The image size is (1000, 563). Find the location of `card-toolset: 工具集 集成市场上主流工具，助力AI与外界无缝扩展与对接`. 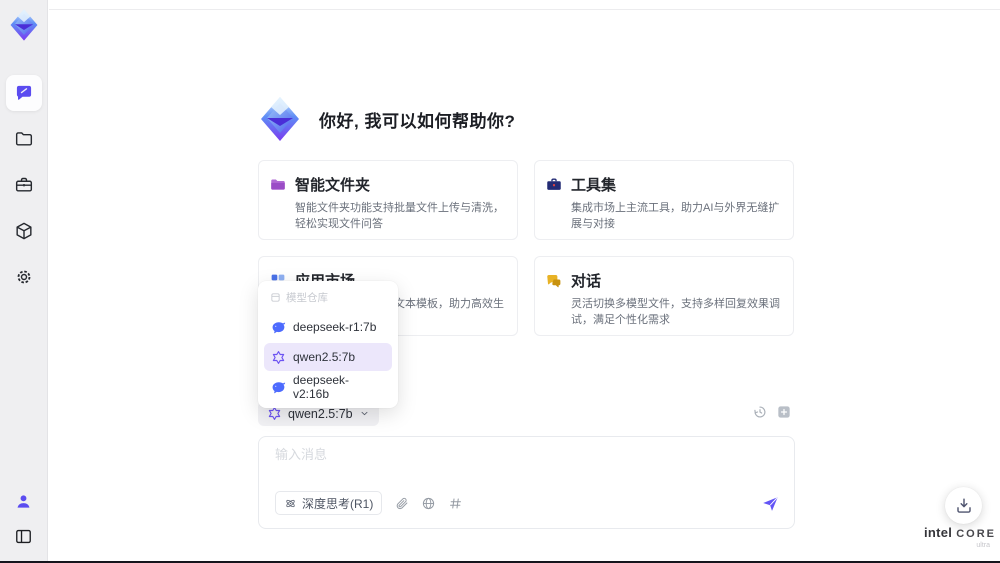

card-toolset: 工具集 集成市场上主流工具，助力AI与外界无缝扩展与对接 is located at coordinates (664, 200).